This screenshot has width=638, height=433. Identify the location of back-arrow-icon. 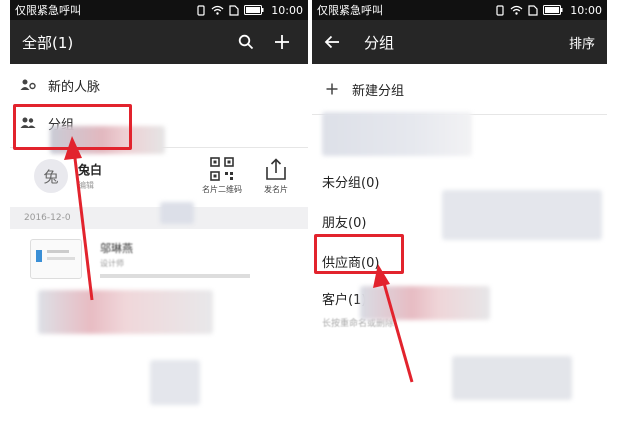
(331, 42).